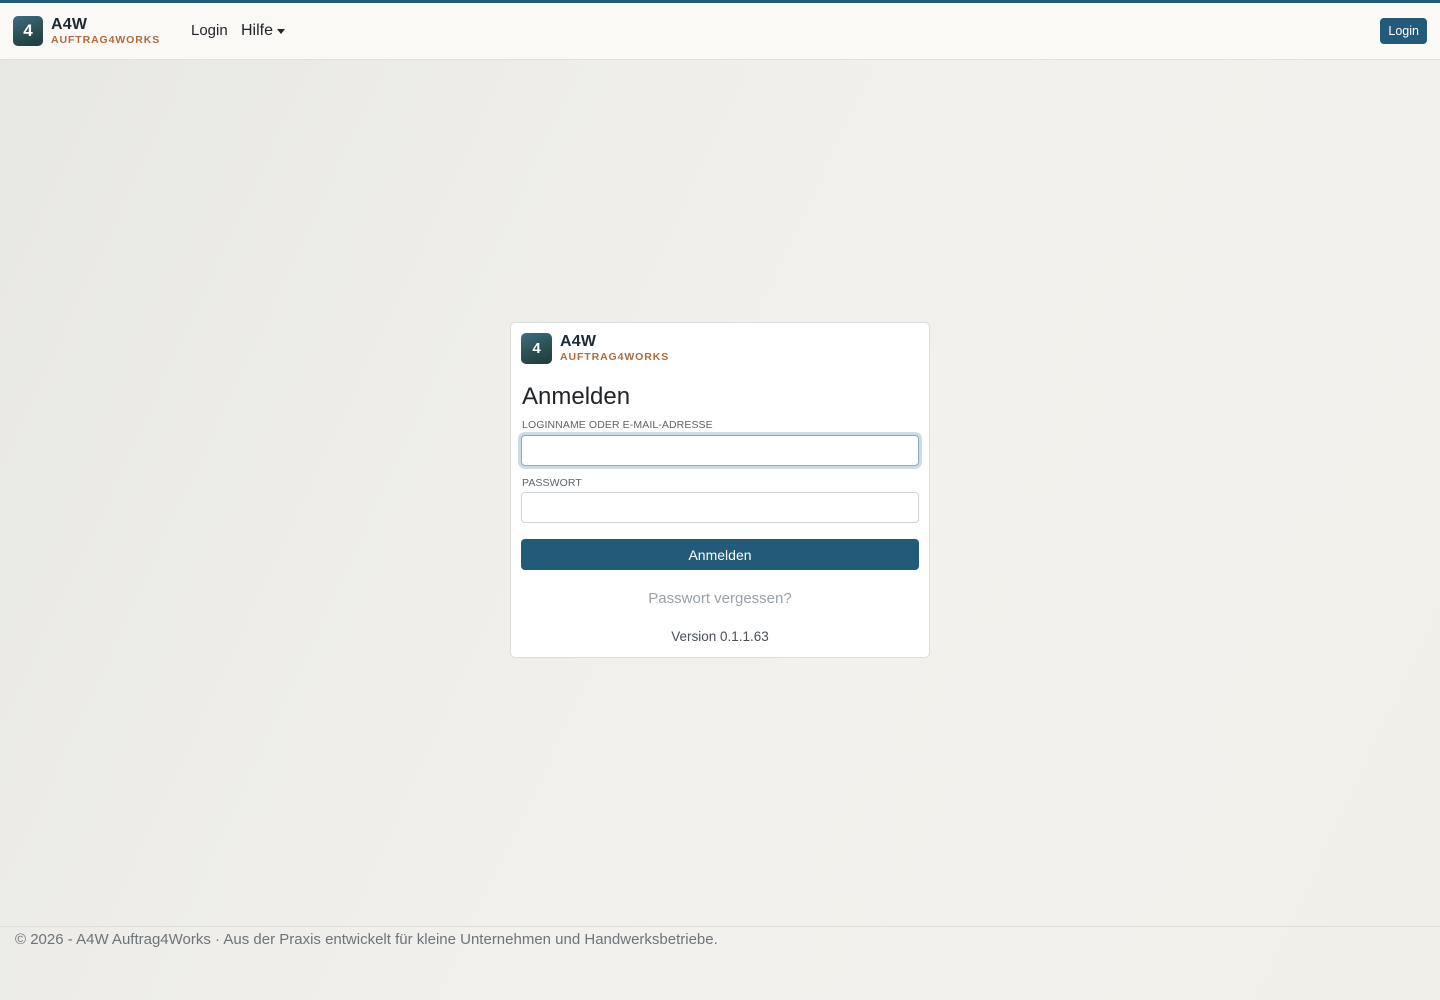 The height and width of the screenshot is (1000, 1440). Describe the element at coordinates (720, 450) in the screenshot. I see `username-input` at that location.